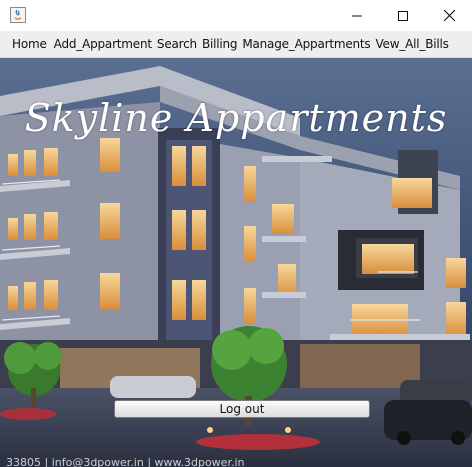 The width and height of the screenshot is (472, 467). I want to click on maximize-button, so click(403, 15).